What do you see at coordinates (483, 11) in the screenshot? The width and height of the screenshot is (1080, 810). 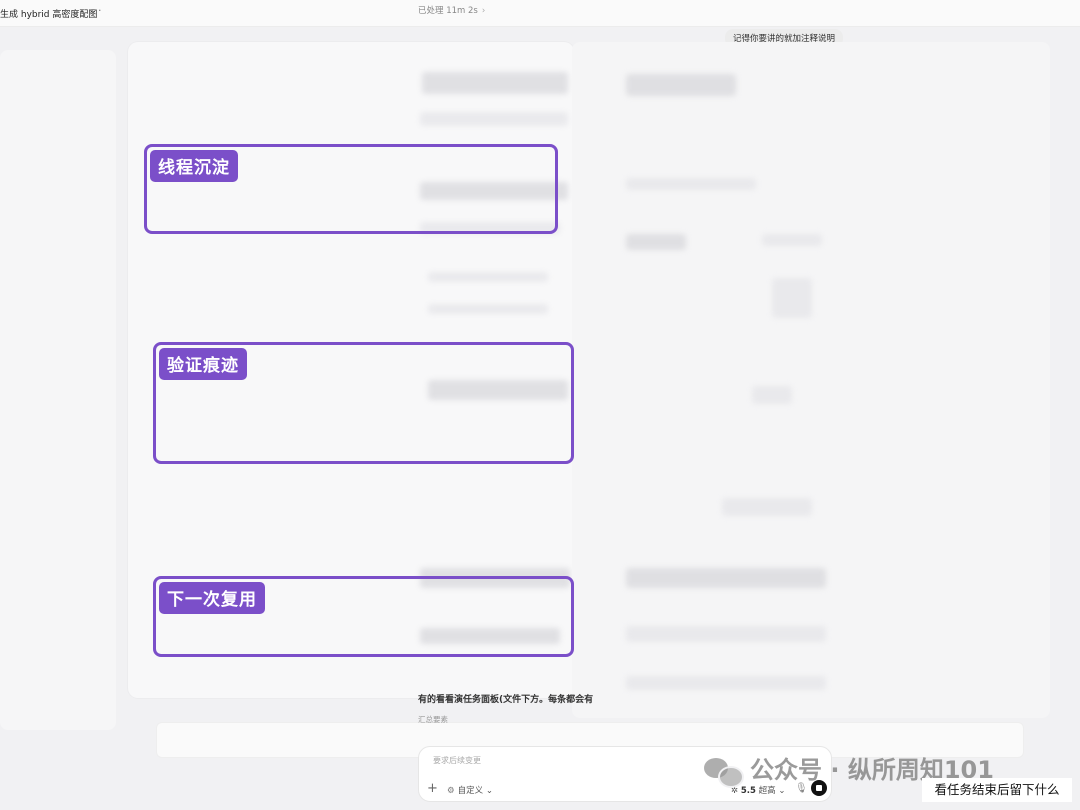 I see `chevron-right-icon: ›` at bounding box center [483, 11].